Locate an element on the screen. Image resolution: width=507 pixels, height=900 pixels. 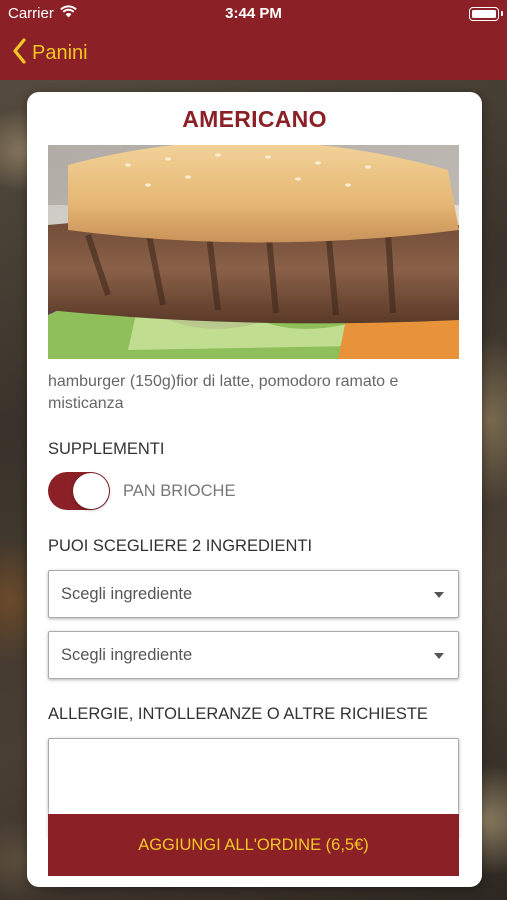
navigation-bar: Panini is located at coordinates (253, 54).